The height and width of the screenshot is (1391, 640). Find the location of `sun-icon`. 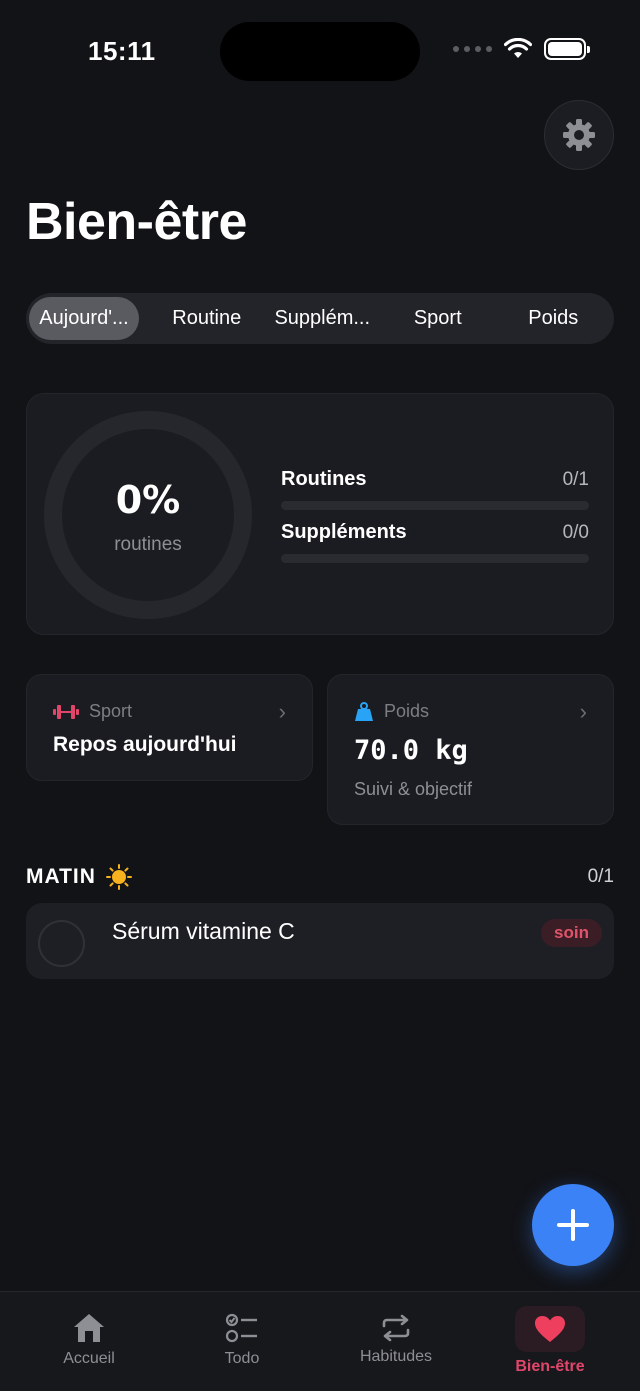

sun-icon is located at coordinates (118, 877).